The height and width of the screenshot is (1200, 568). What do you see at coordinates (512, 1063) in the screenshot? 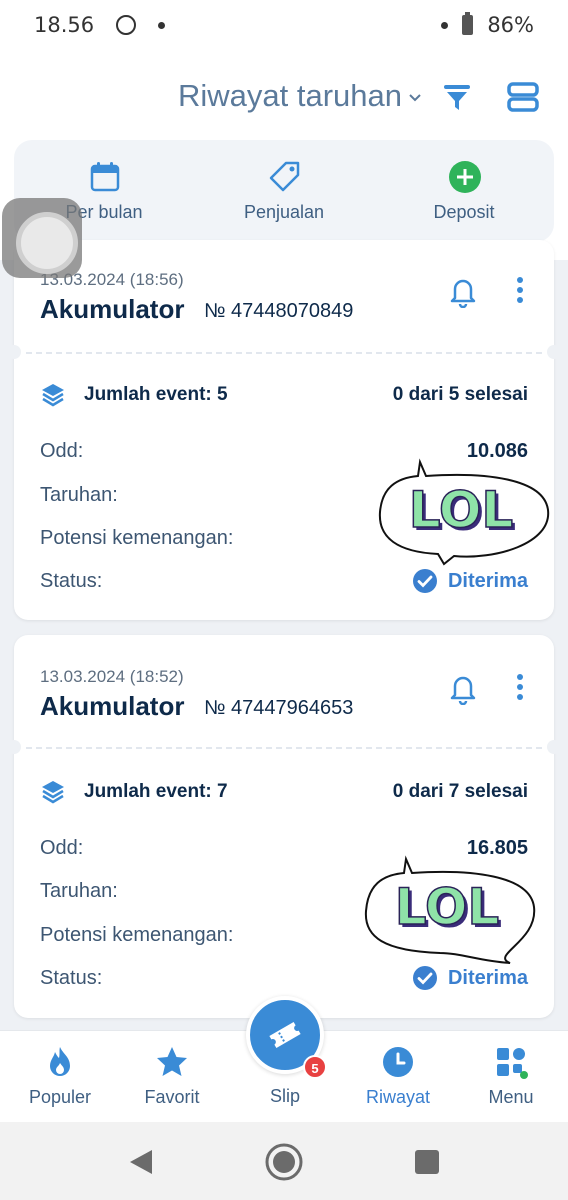
I see `grid-icon` at bounding box center [512, 1063].